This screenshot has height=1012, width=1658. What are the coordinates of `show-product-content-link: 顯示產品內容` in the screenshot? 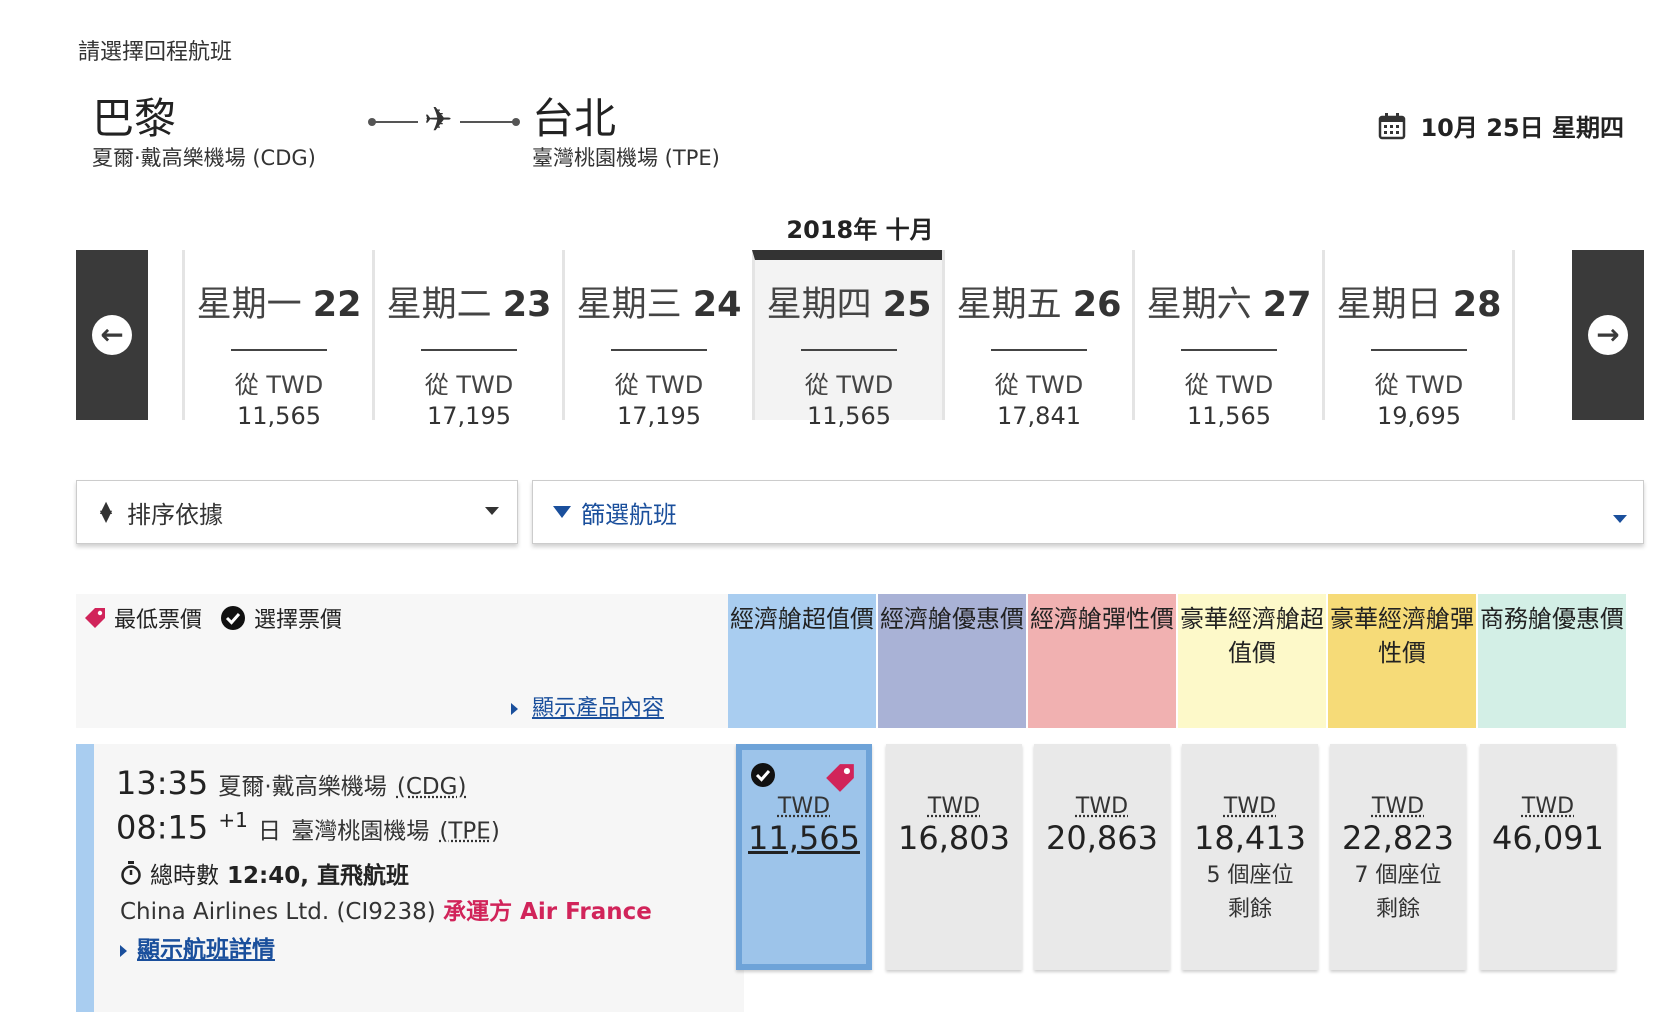 It's located at (587, 706).